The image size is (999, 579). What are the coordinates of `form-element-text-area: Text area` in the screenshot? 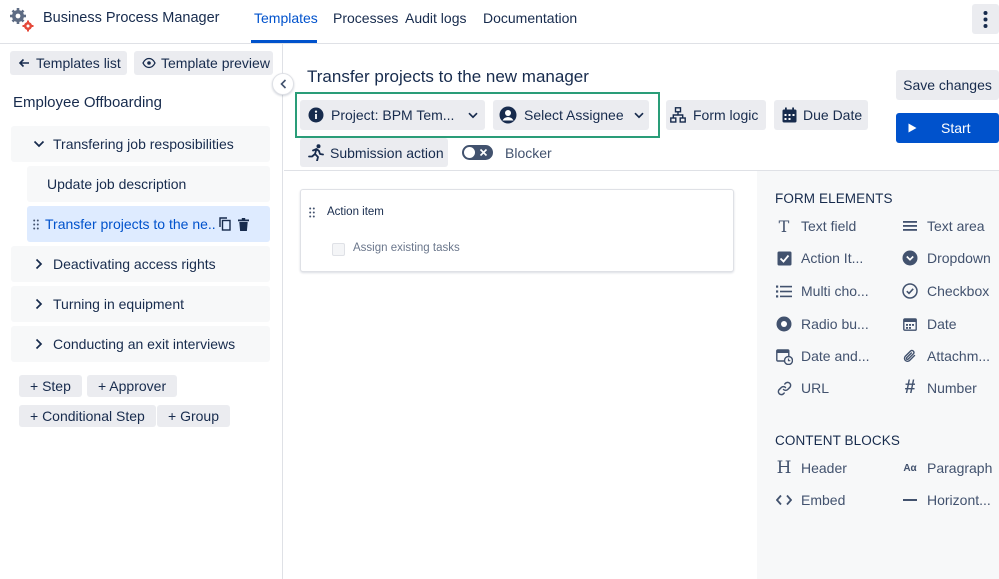 It's located at (943, 226).